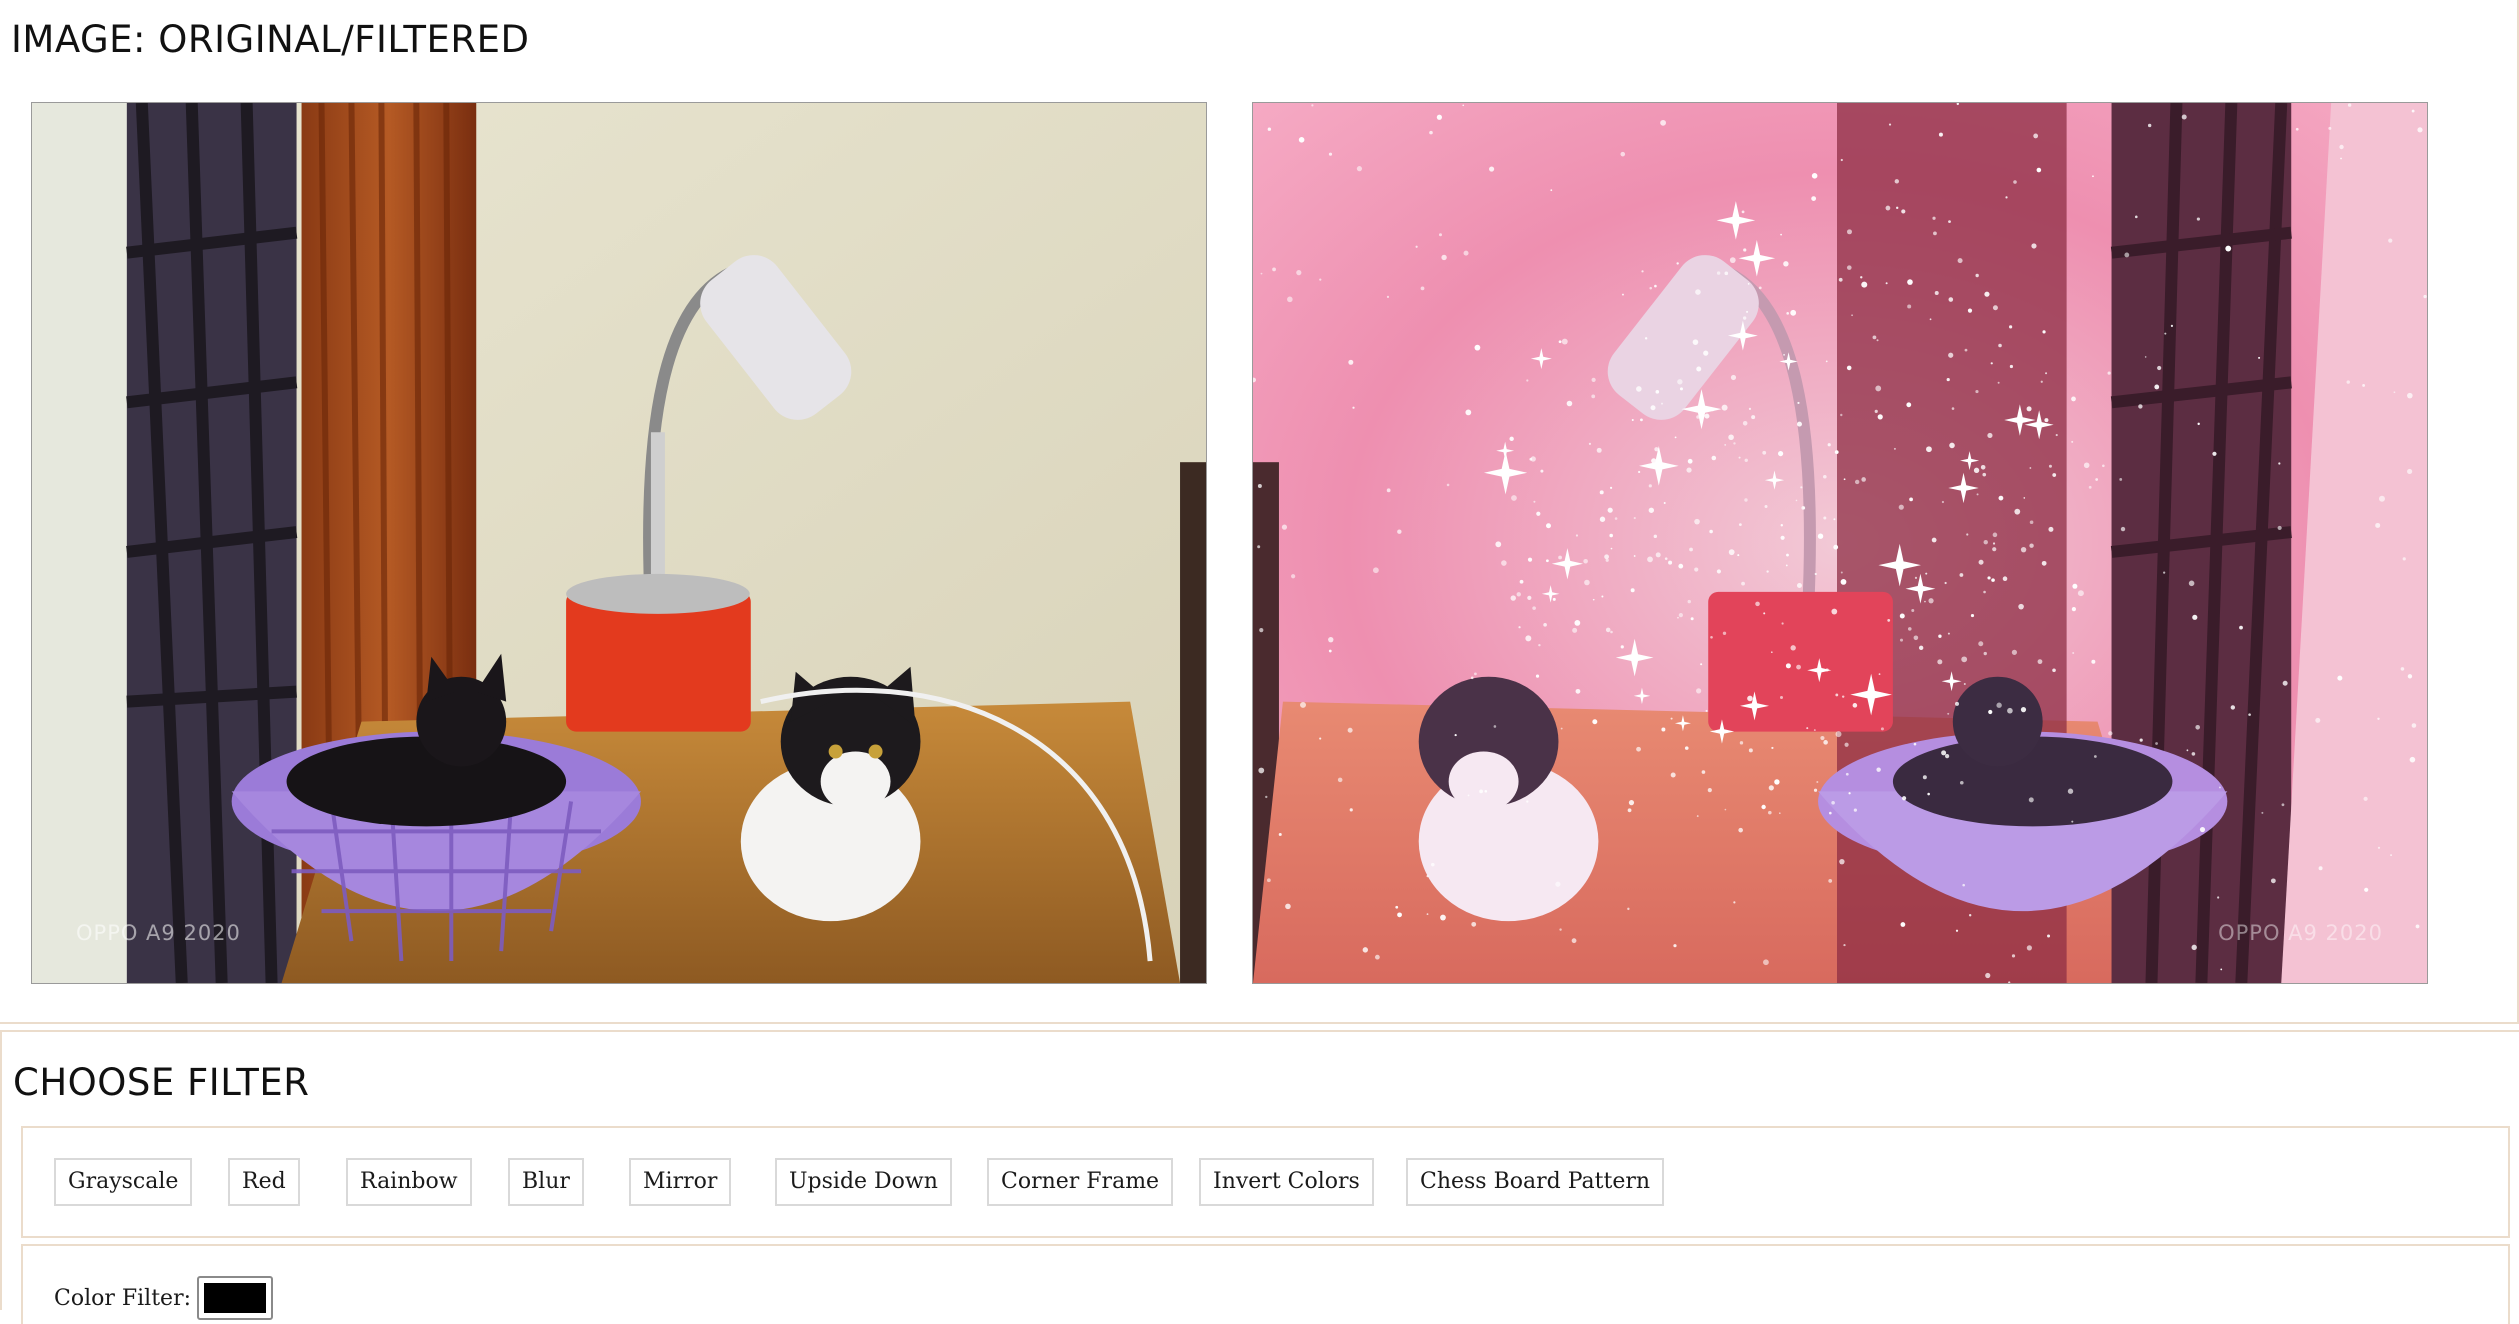  Describe the element at coordinates (1535, 1182) in the screenshot. I see `chess-board-pattern-filter-button: Chess Board Pattern` at that location.